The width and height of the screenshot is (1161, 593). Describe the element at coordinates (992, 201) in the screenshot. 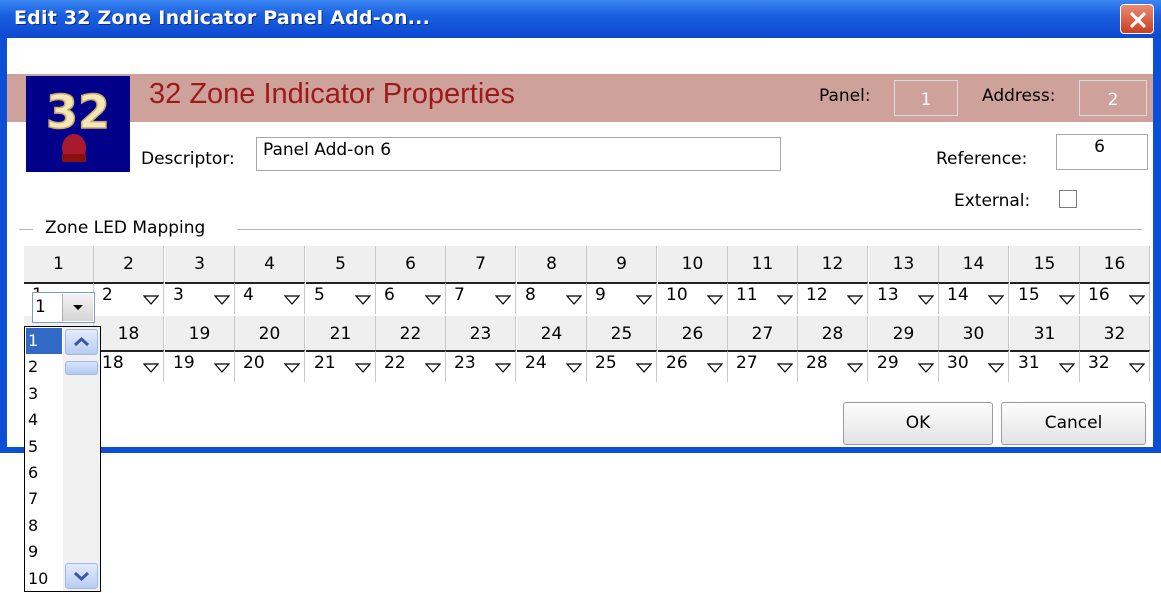

I see `external-label: External:` at that location.